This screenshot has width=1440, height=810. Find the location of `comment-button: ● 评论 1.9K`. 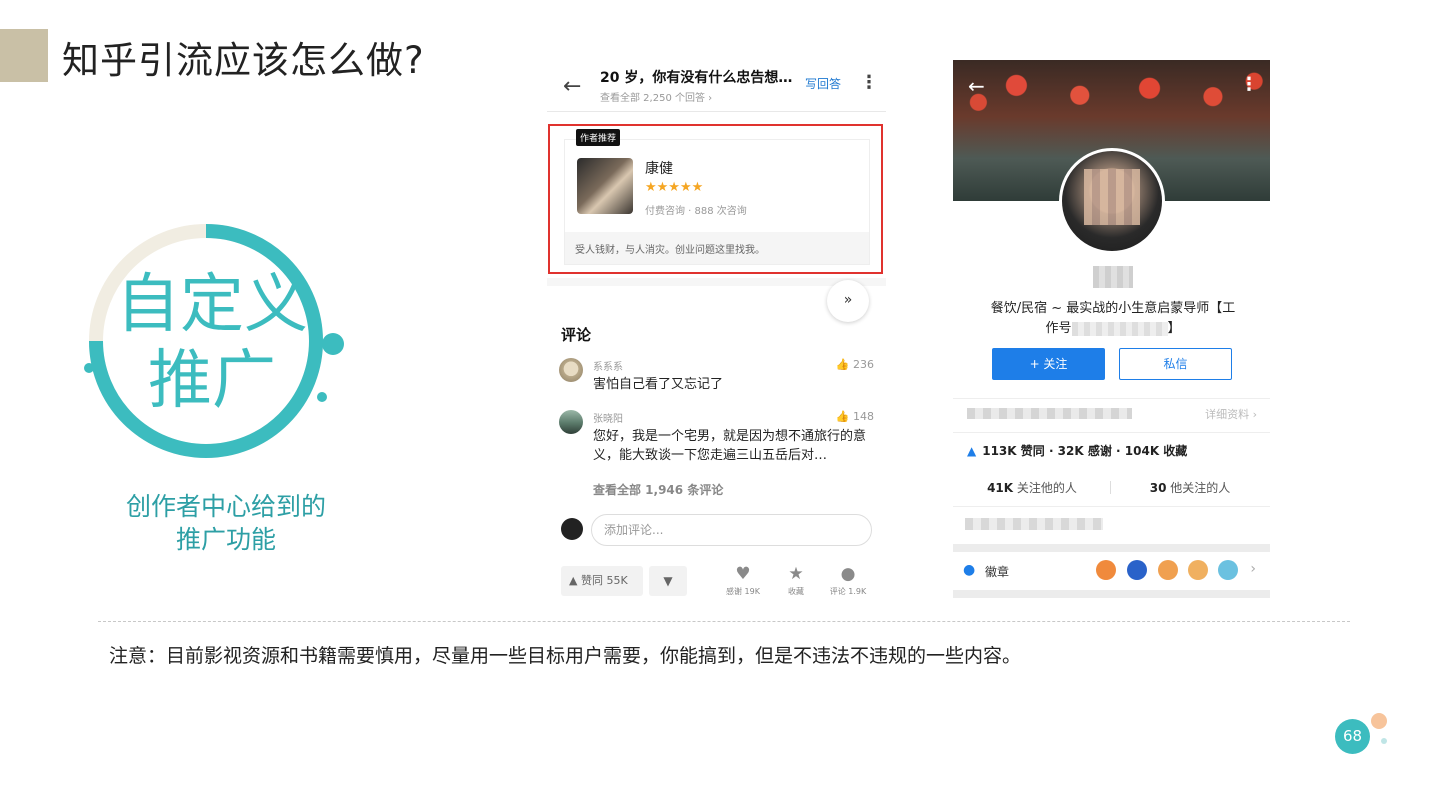

comment-button: ● 评论 1.9K is located at coordinates (848, 580).